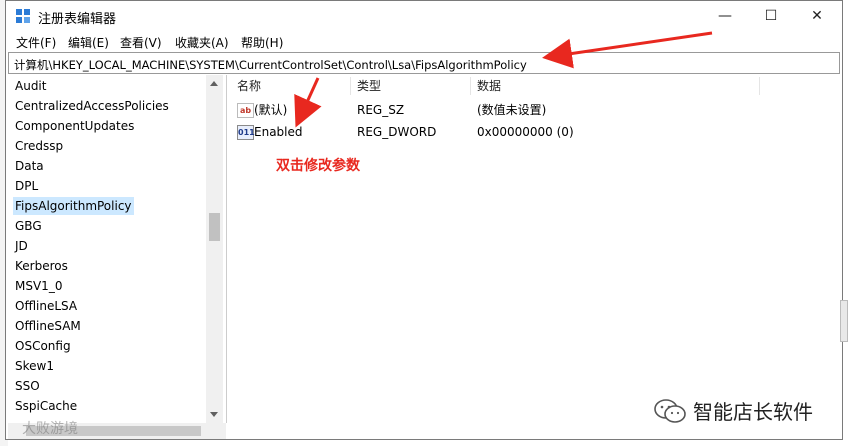 The width and height of the screenshot is (848, 446). What do you see at coordinates (50, 429) in the screenshot?
I see `watermark-left: 大败游境` at bounding box center [50, 429].